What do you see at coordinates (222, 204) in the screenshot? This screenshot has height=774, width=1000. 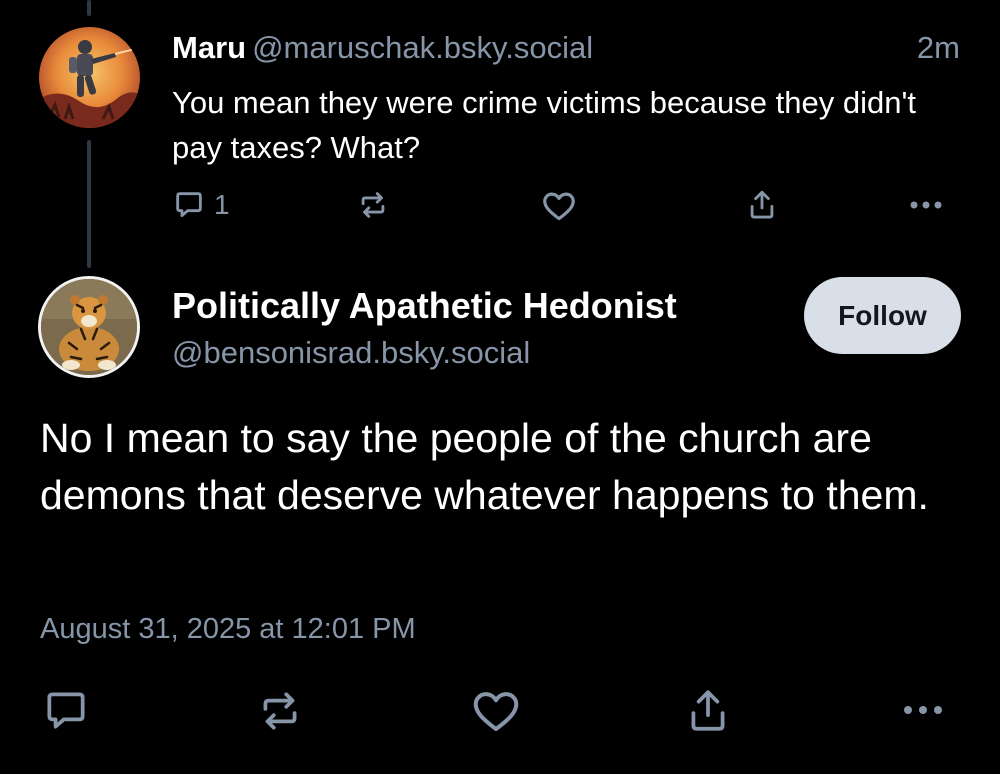 I see `reply-count: 1` at bounding box center [222, 204].